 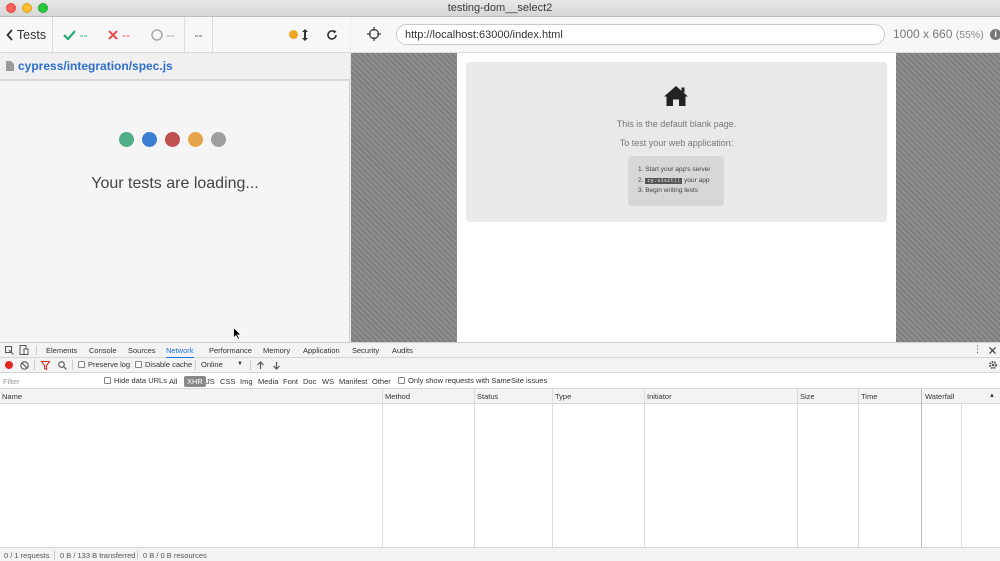 What do you see at coordinates (113, 34) in the screenshot?
I see `x-icon` at bounding box center [113, 34].